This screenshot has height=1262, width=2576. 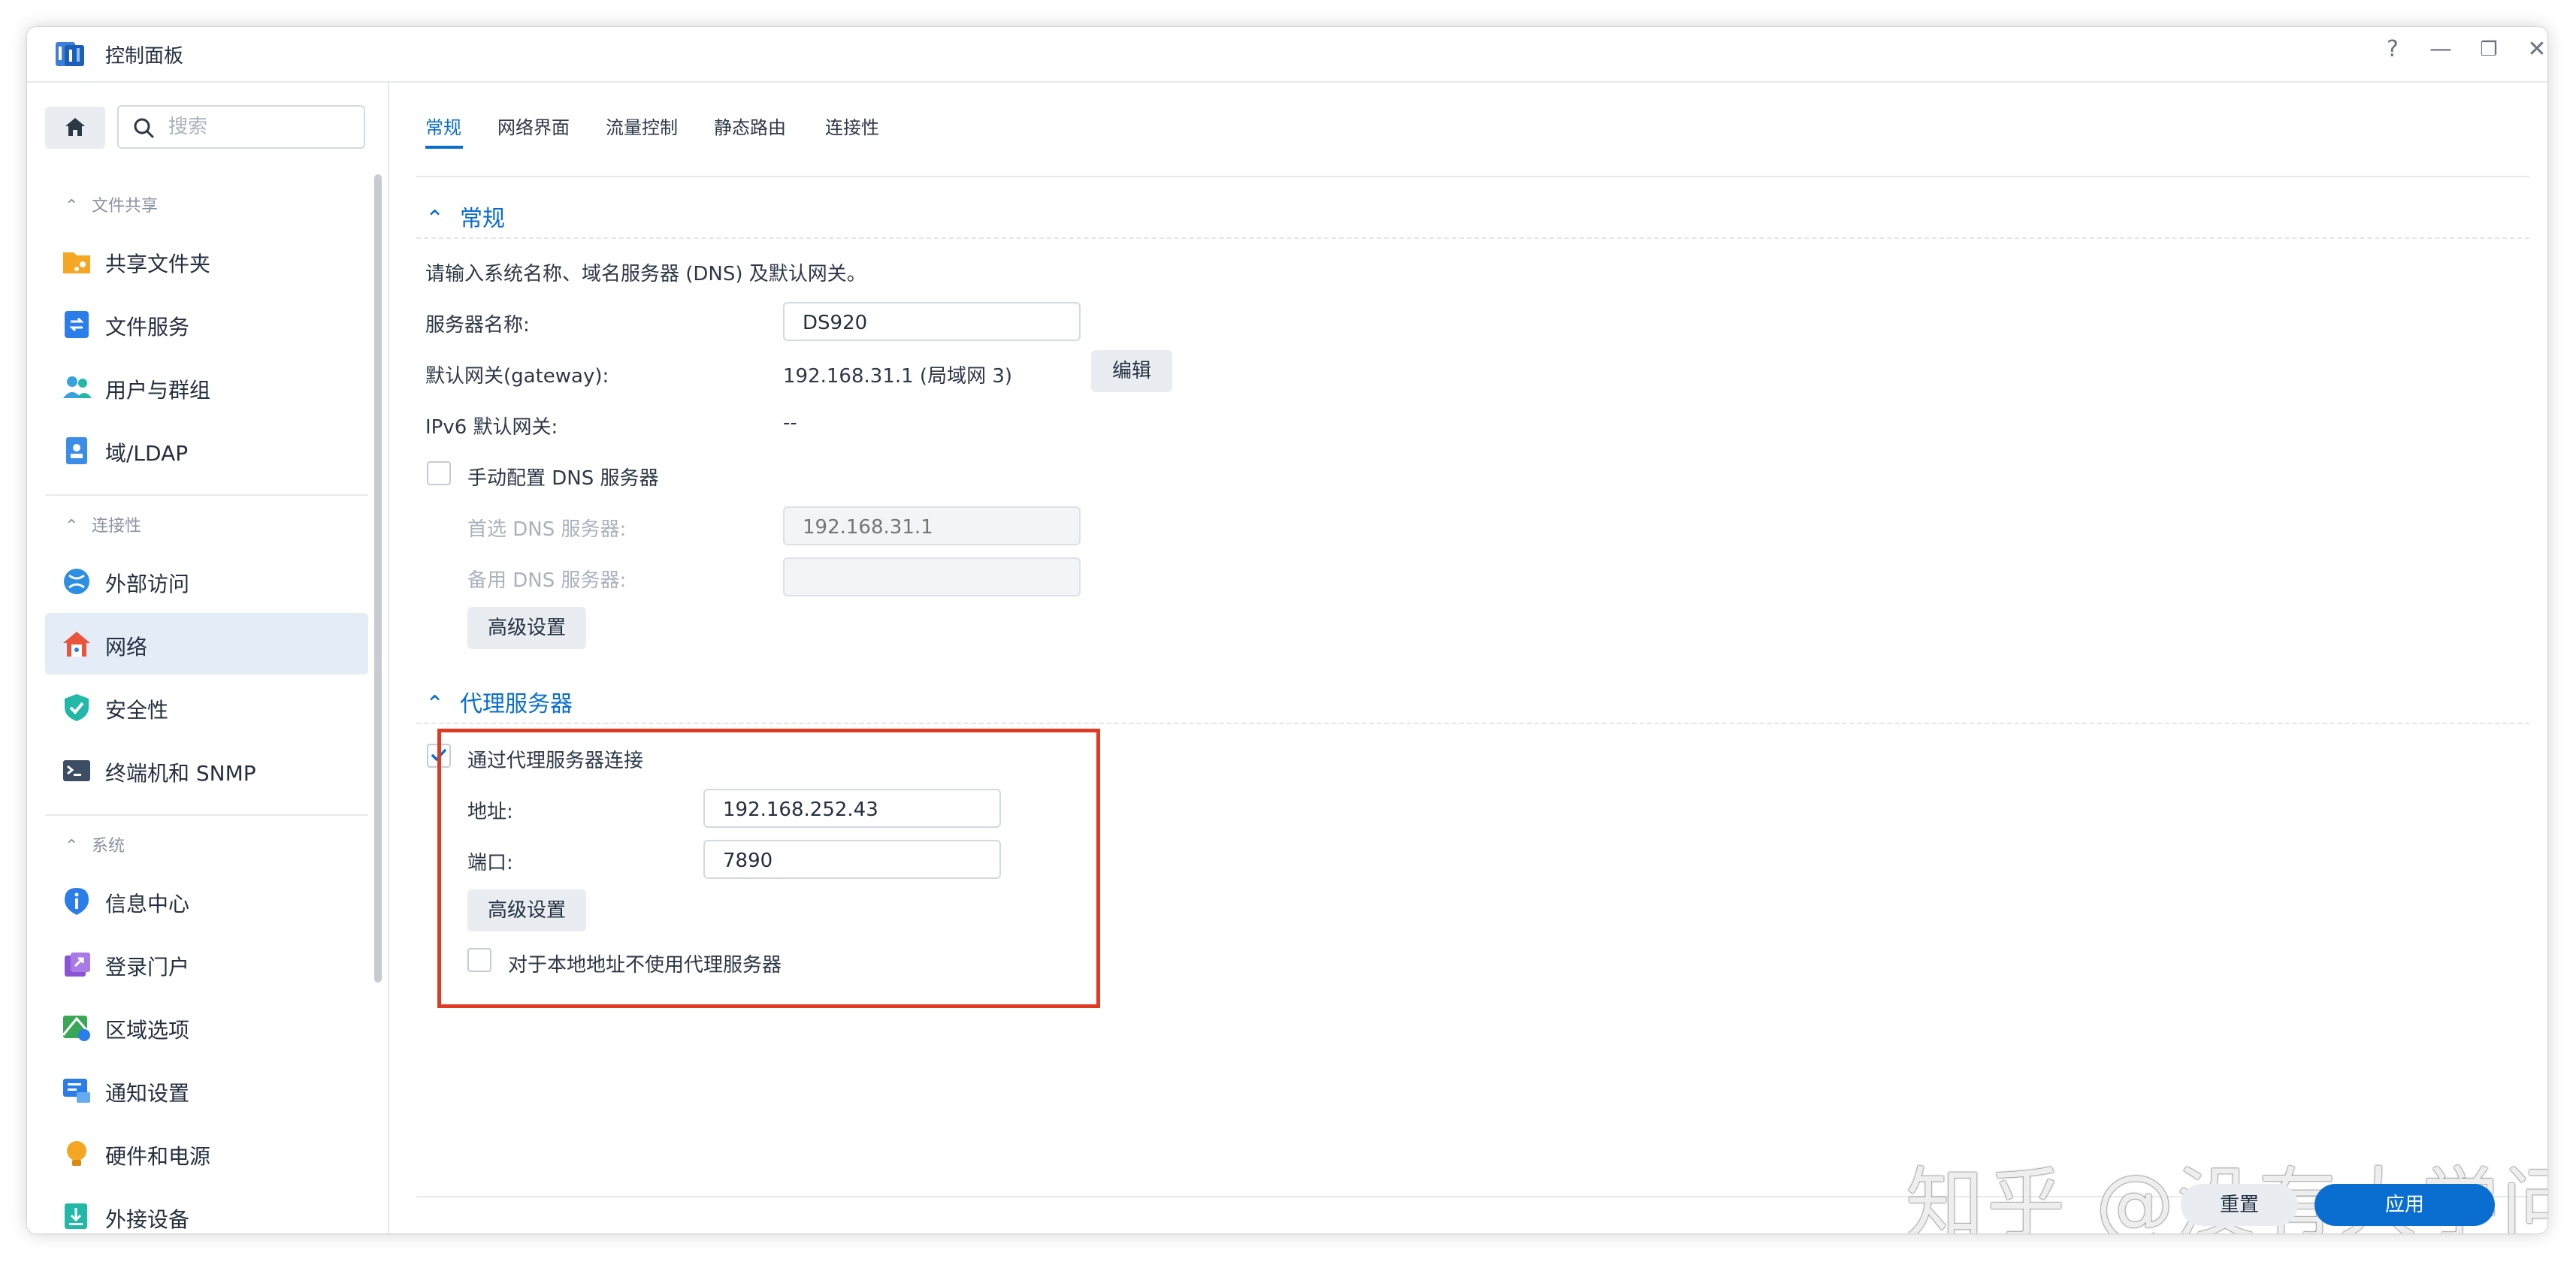 I want to click on sidebar-item-security: 安全性, so click(x=206, y=707).